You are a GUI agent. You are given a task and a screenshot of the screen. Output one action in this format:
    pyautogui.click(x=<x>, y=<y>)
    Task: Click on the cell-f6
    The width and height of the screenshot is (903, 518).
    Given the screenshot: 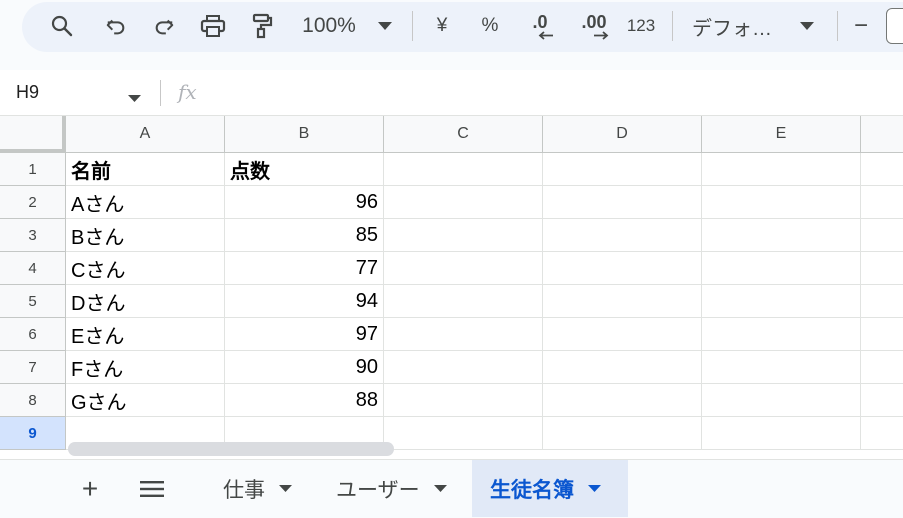 What is the action you would take?
    pyautogui.click(x=882, y=334)
    